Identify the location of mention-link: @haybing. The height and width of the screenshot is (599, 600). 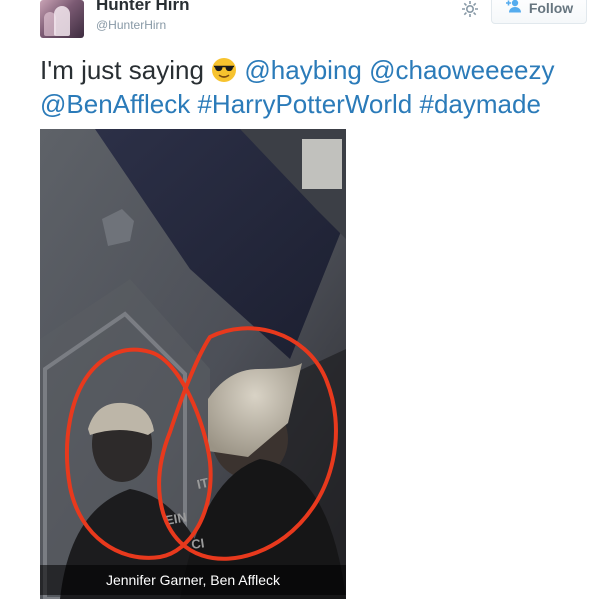
(302, 70).